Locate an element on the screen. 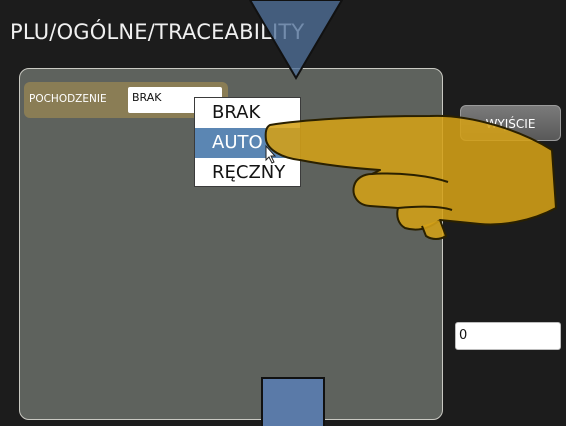 This screenshot has width=566, height=426. arrow-down-icon is located at coordinates (296, 40).